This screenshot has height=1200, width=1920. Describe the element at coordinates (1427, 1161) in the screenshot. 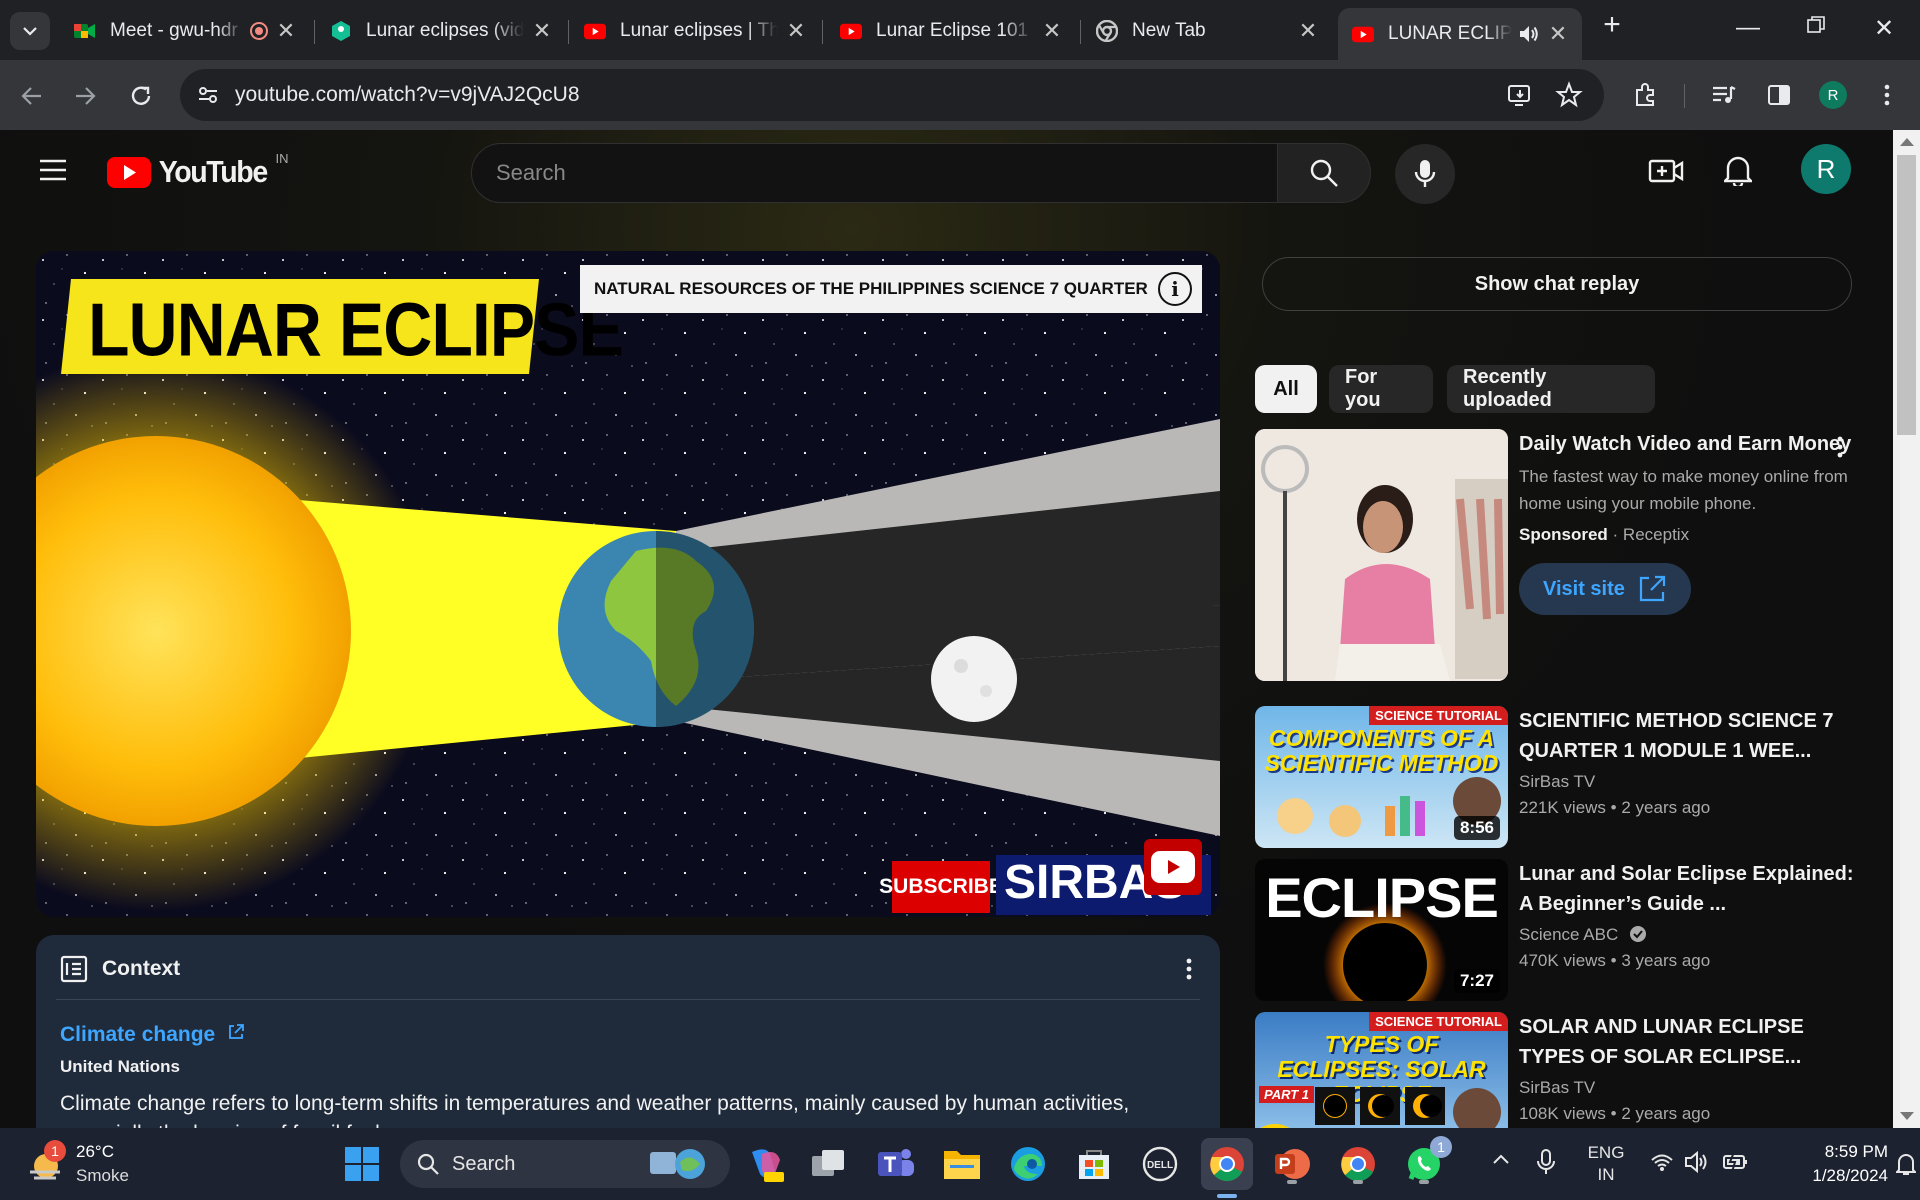

I see `whatsapp-app: 1` at that location.